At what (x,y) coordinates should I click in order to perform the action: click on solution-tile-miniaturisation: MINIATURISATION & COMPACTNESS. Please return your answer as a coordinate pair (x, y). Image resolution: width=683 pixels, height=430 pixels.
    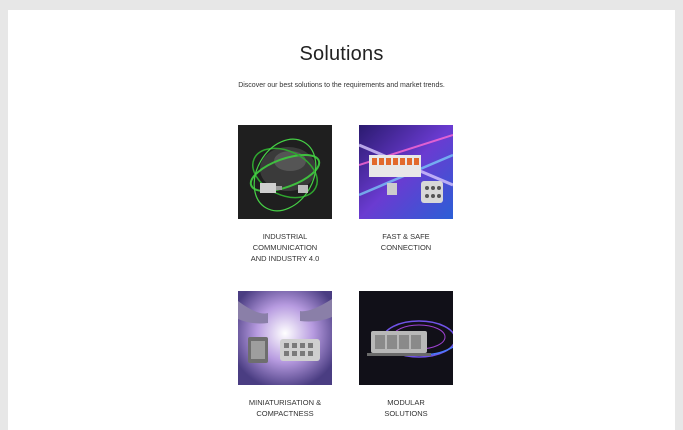
    Looking at the image, I should click on (285, 355).